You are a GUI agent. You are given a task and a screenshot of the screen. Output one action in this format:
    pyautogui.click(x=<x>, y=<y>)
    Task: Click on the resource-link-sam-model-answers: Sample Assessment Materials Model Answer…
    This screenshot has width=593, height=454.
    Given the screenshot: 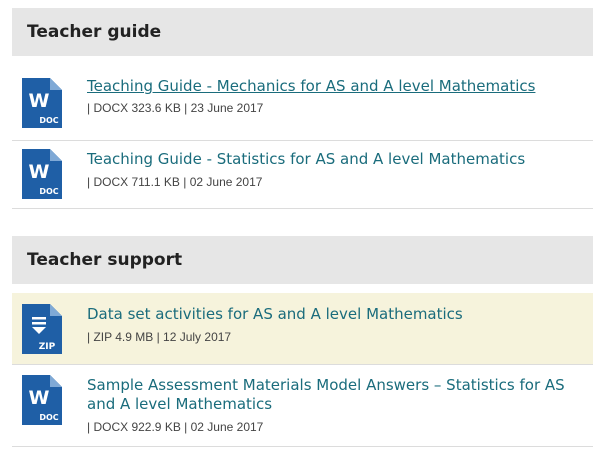 What is the action you would take?
    pyautogui.click(x=335, y=395)
    